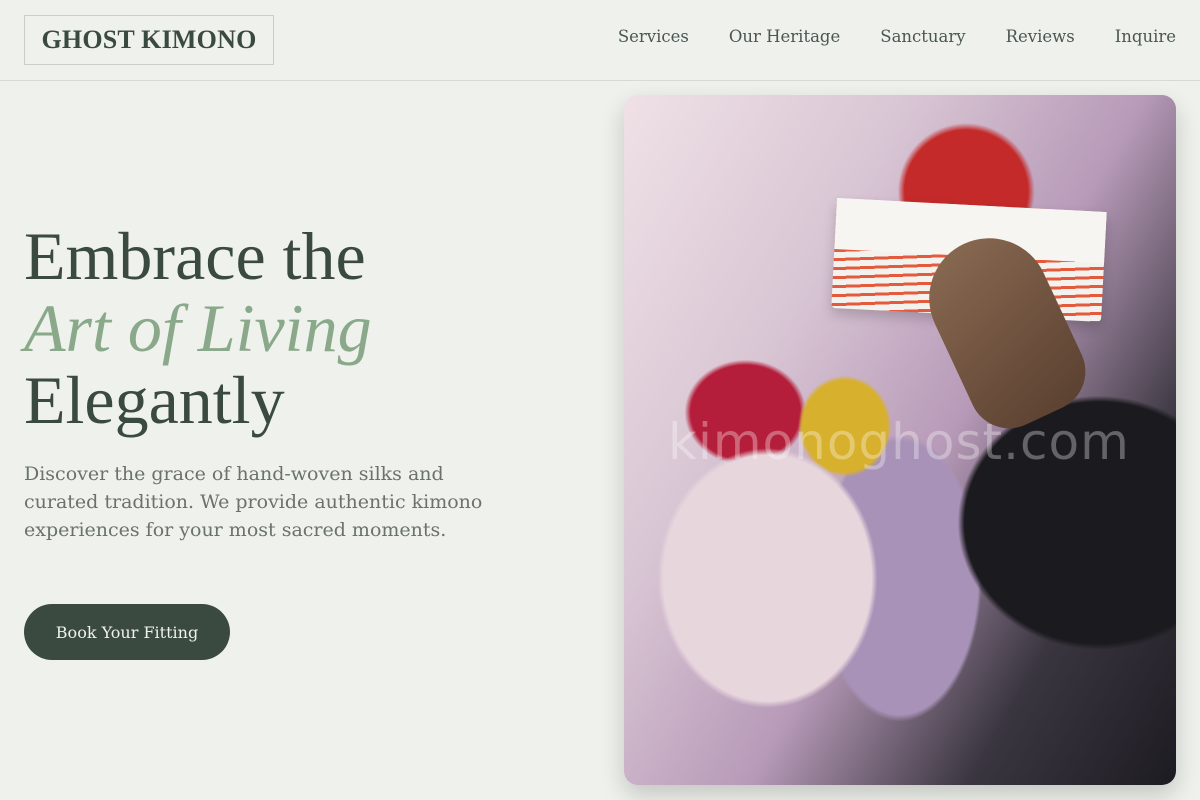 The width and height of the screenshot is (1200, 800). I want to click on nav-reviews: Reviews, so click(1040, 37).